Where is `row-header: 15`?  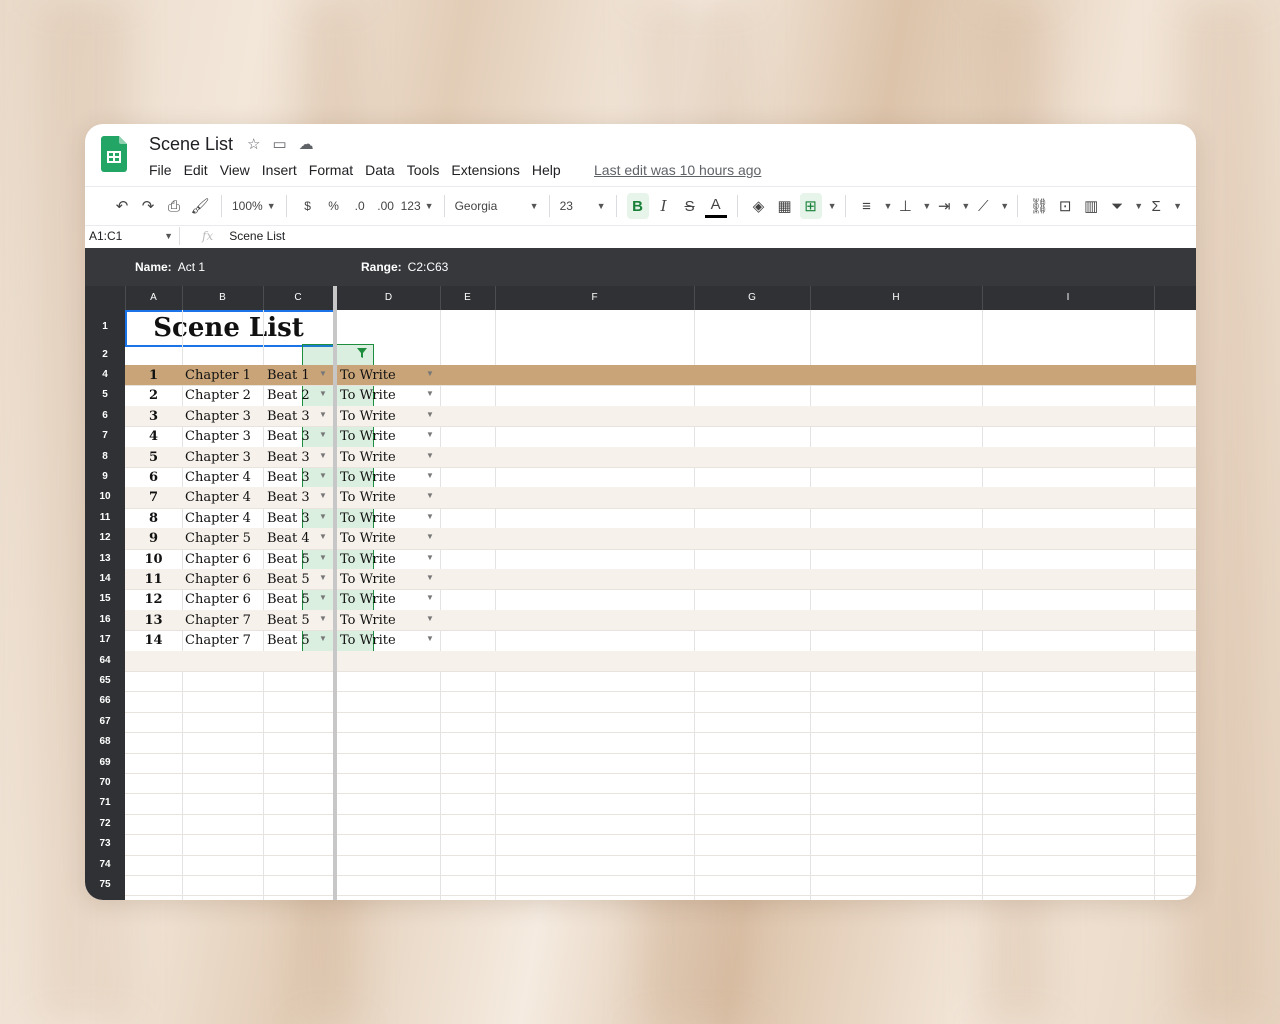
row-header: 15 is located at coordinates (105, 599).